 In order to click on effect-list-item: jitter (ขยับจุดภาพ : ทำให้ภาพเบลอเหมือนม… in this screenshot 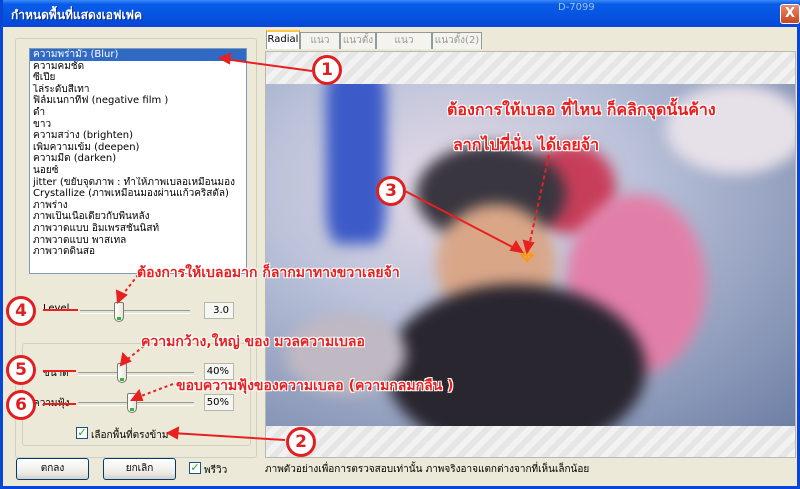, I will do `click(138, 183)`.